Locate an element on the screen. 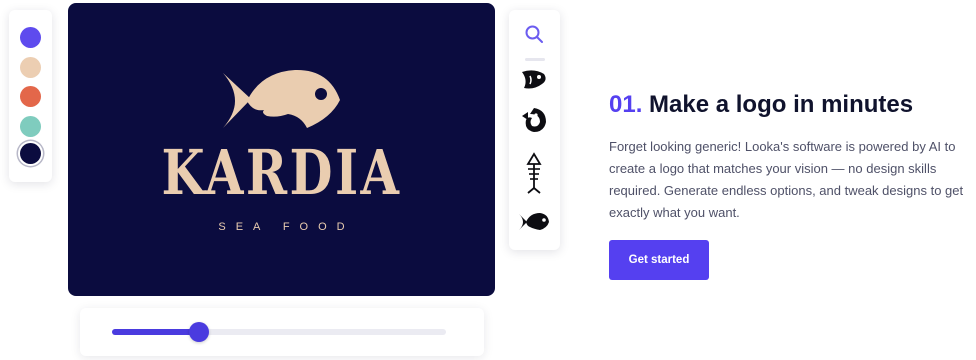  logo-brand-name: KARDIA is located at coordinates (281, 172).